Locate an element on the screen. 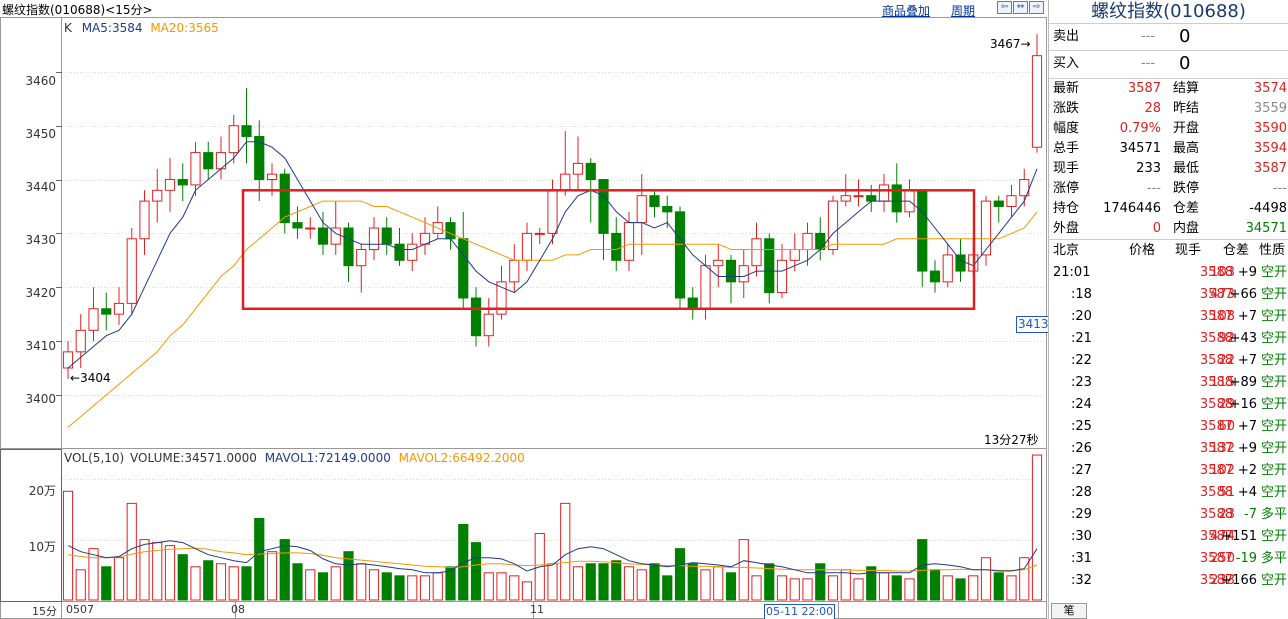  tick-row: :27 3587 102 +2 空开 is located at coordinates (1168, 471).